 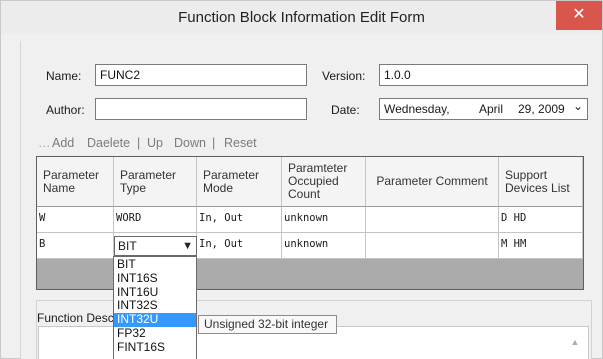 I want to click on window-title: Function Block Information Edit Form, so click(x=301, y=17).